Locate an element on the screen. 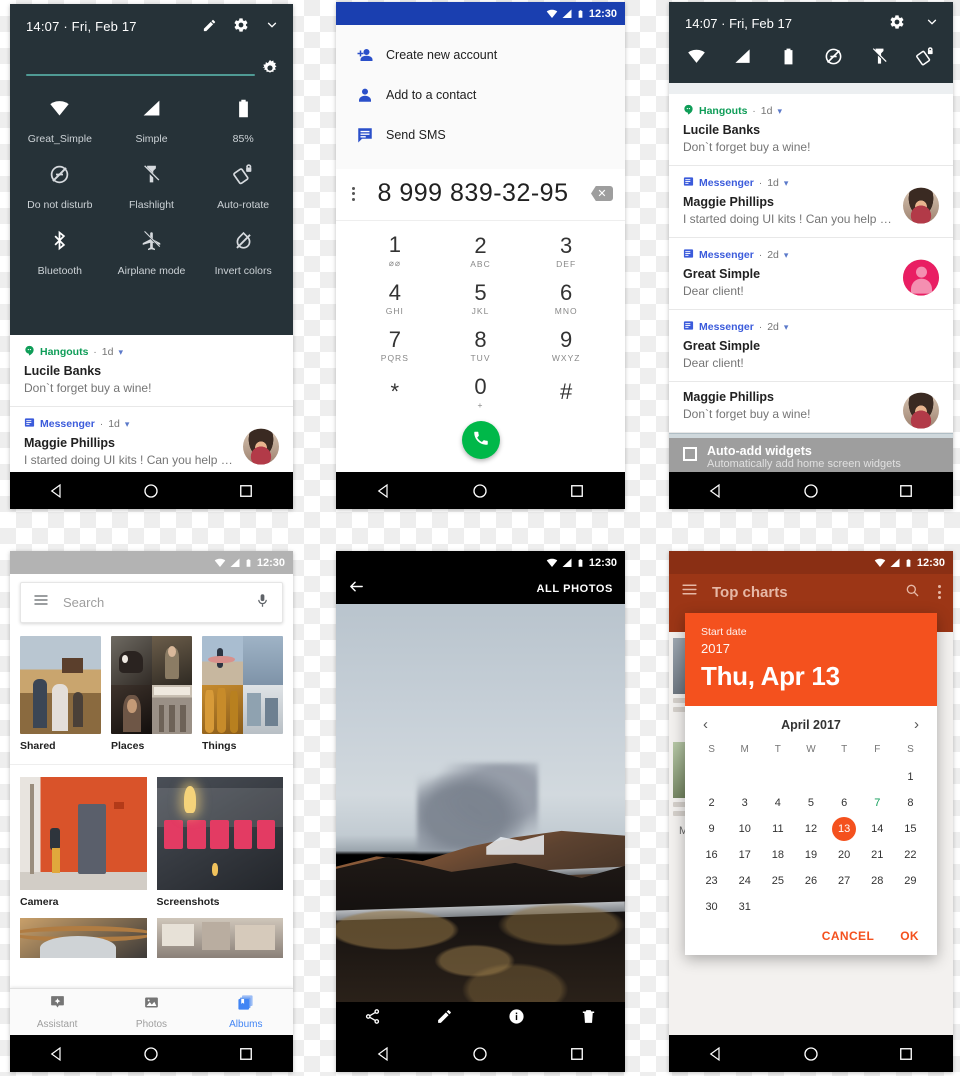 The height and width of the screenshot is (1076, 960). ok-button: OK is located at coordinates (909, 936).